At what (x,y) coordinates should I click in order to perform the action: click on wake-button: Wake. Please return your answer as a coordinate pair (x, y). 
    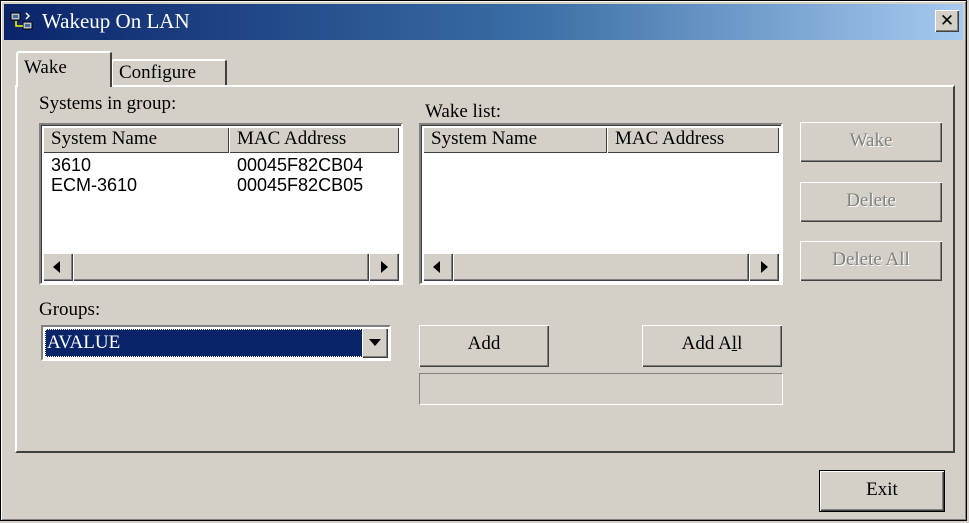
    Looking at the image, I should click on (871, 142).